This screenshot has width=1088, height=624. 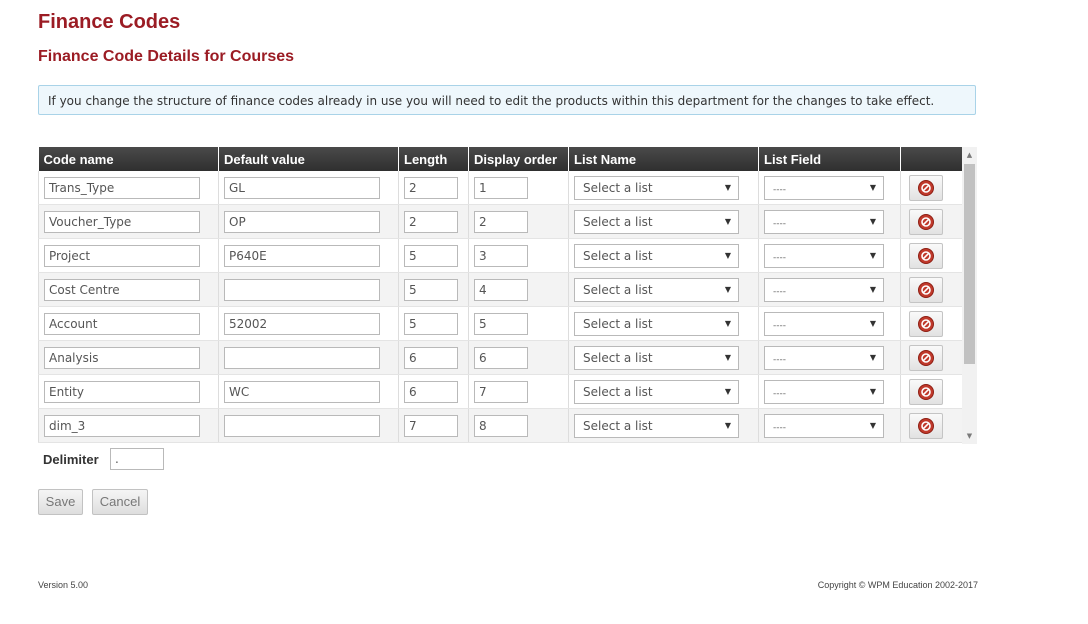 I want to click on display-order-input: 4, so click(x=501, y=289).